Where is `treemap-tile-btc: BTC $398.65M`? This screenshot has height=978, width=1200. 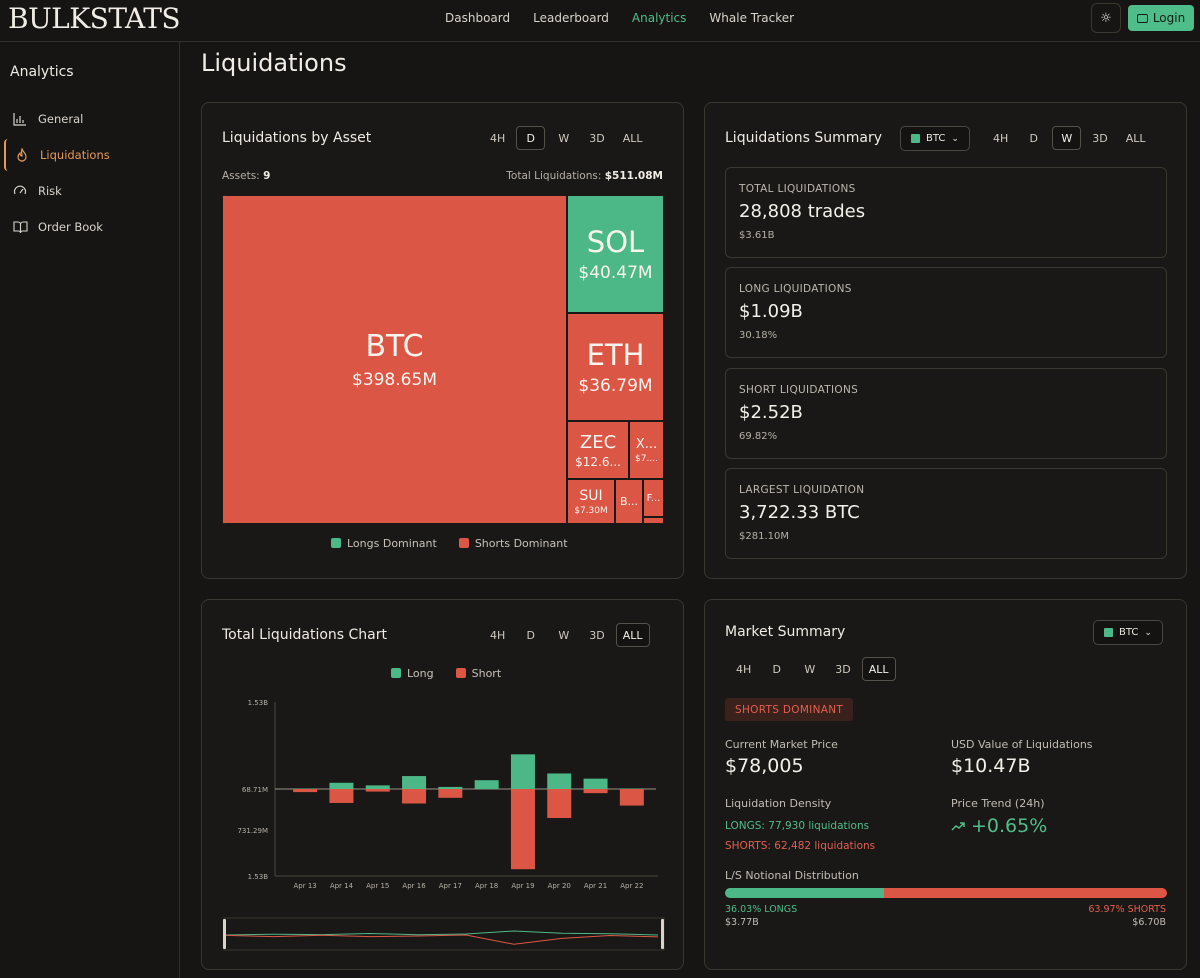 treemap-tile-btc: BTC $398.65M is located at coordinates (394, 359).